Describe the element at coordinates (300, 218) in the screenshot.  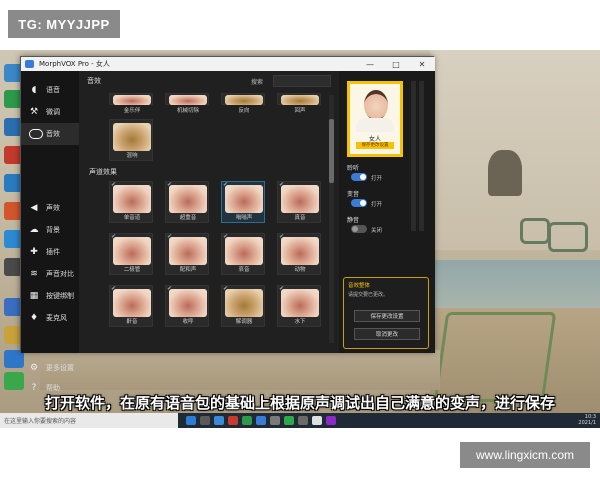
I see `effect-name: 真音` at that location.